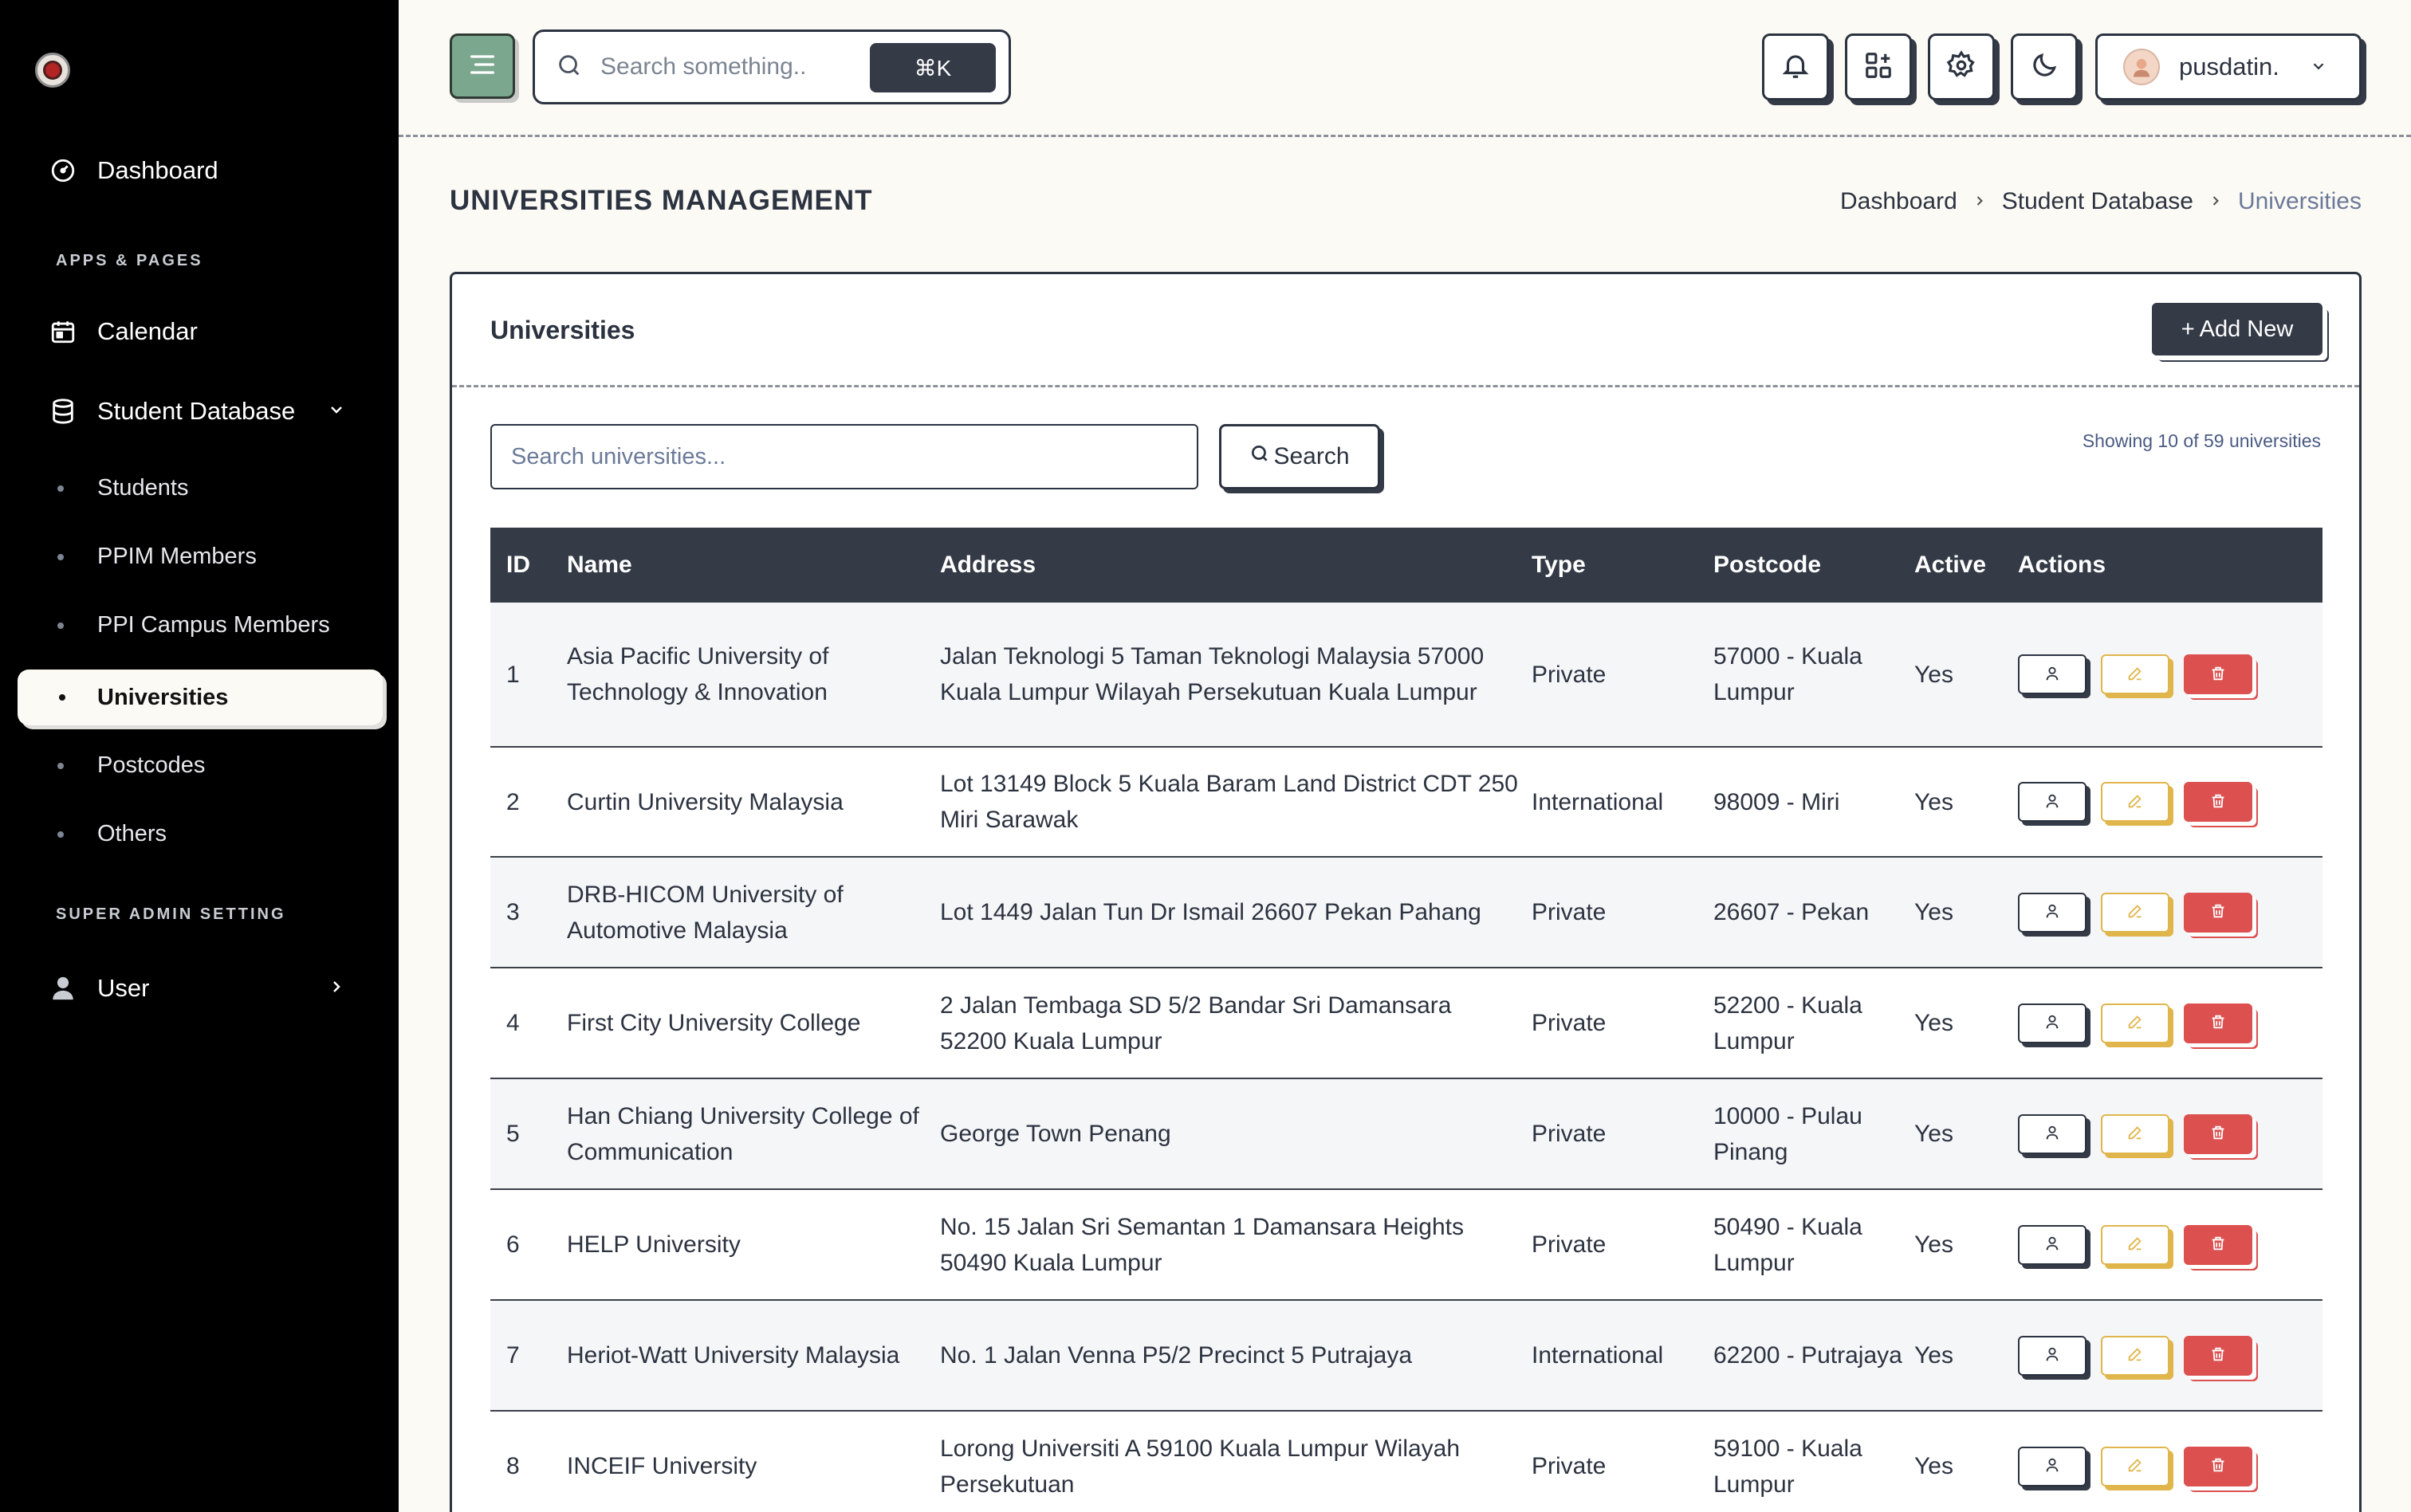  What do you see at coordinates (2097, 201) in the screenshot?
I see `breadcrumb-student-database: Student Database` at bounding box center [2097, 201].